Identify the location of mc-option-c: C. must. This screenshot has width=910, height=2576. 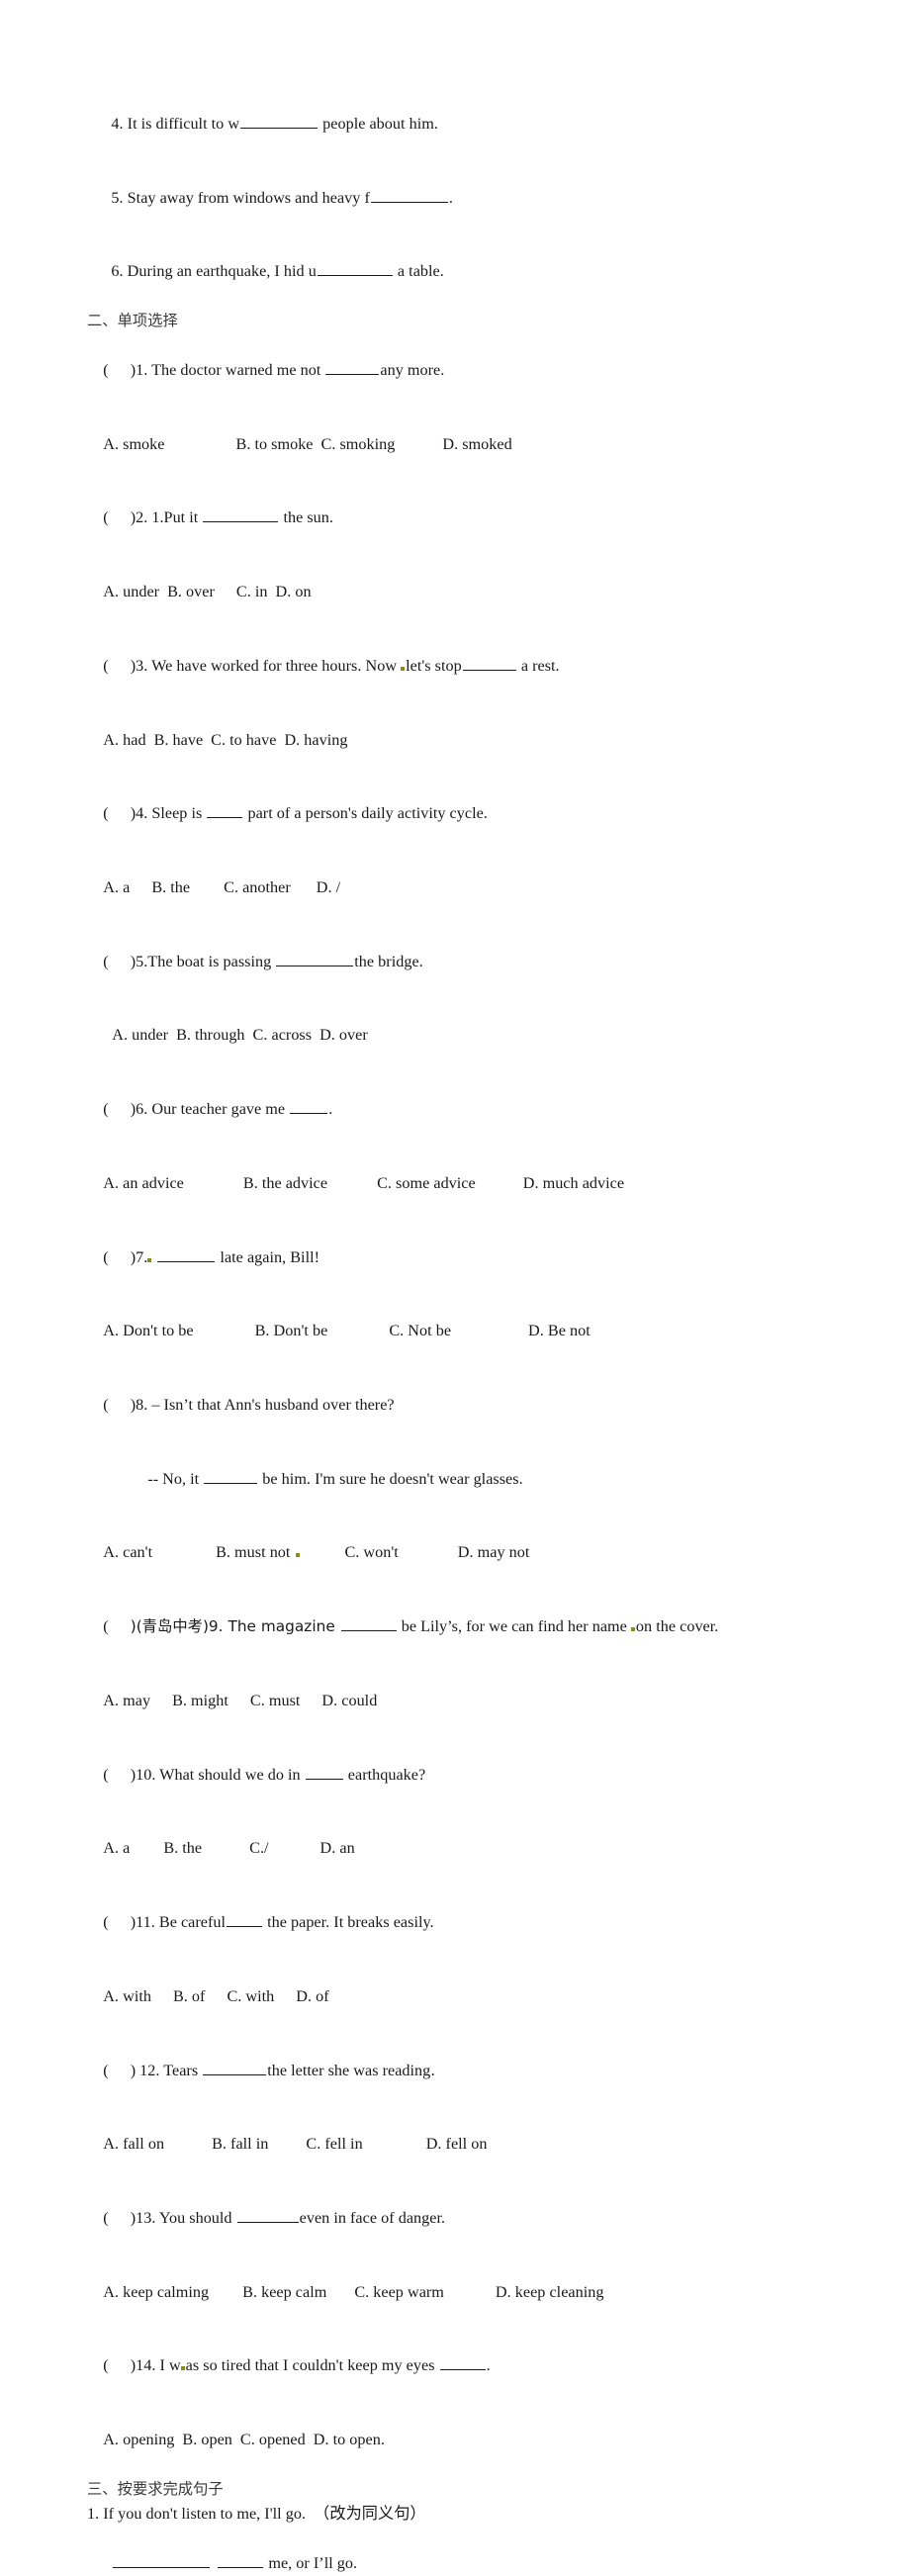
(275, 1700).